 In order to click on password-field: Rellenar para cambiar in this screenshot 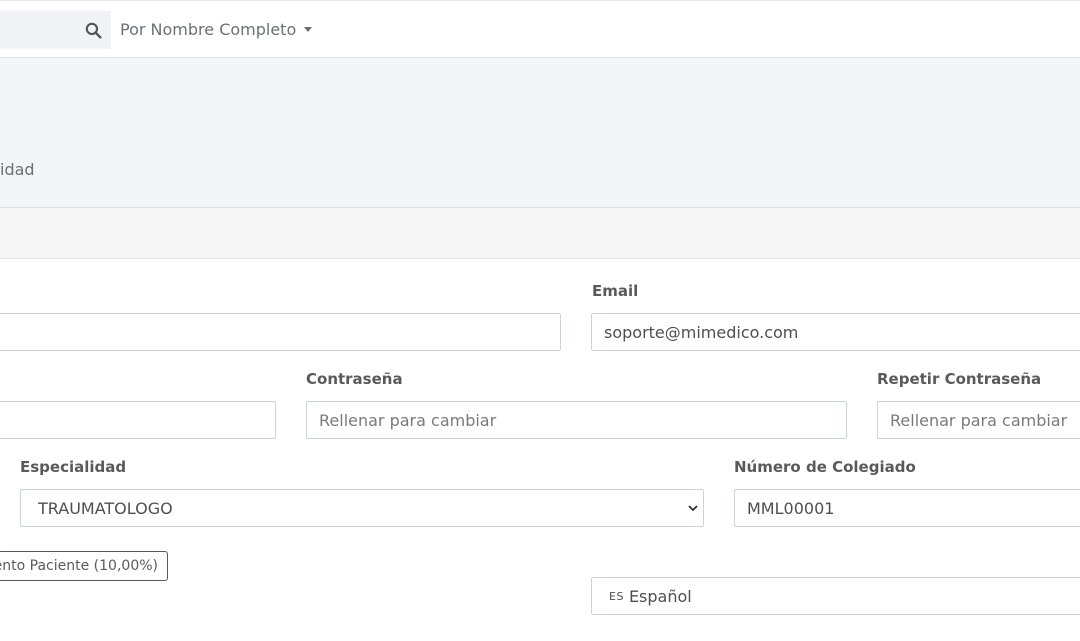, I will do `click(576, 420)`.